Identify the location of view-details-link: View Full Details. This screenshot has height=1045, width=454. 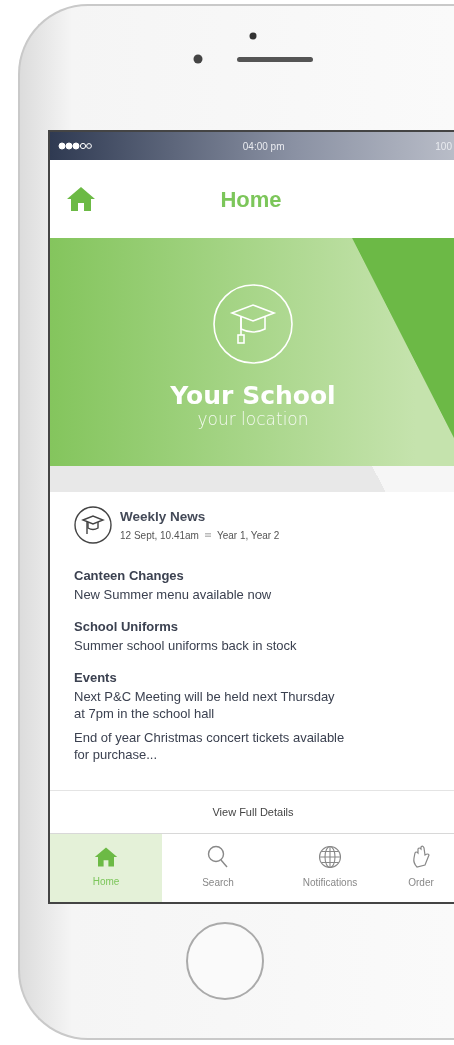
(253, 812).